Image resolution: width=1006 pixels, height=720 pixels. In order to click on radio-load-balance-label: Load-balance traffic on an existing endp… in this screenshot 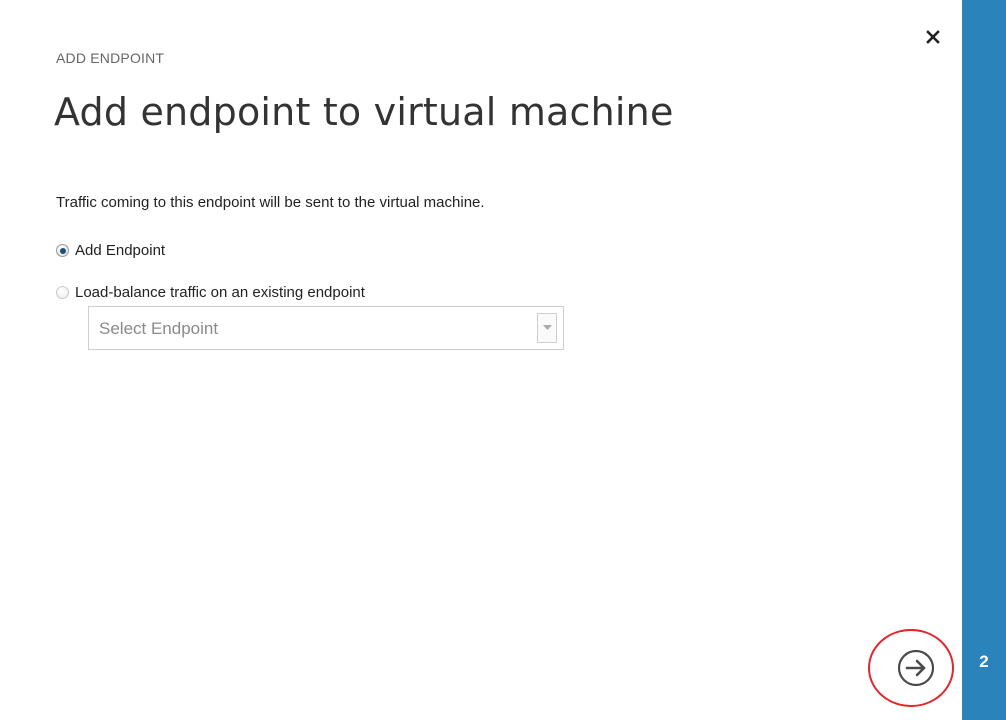, I will do `click(220, 292)`.